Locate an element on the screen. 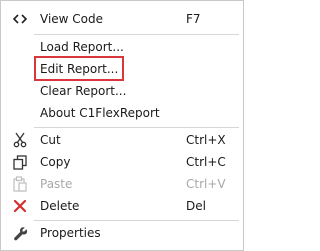  menu-item-shortcut: F7 is located at coordinates (193, 19).